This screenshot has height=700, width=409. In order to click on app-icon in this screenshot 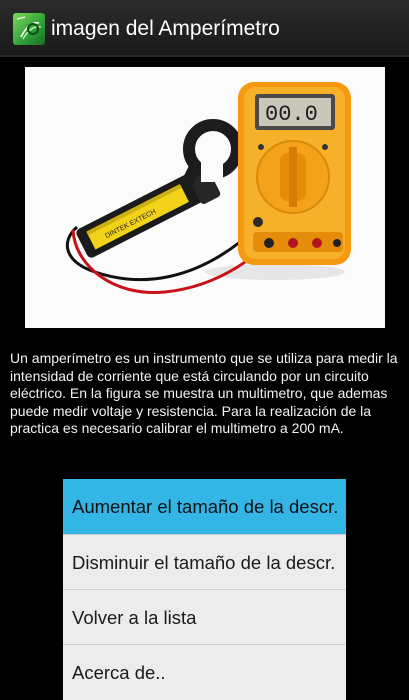, I will do `click(29, 29)`.